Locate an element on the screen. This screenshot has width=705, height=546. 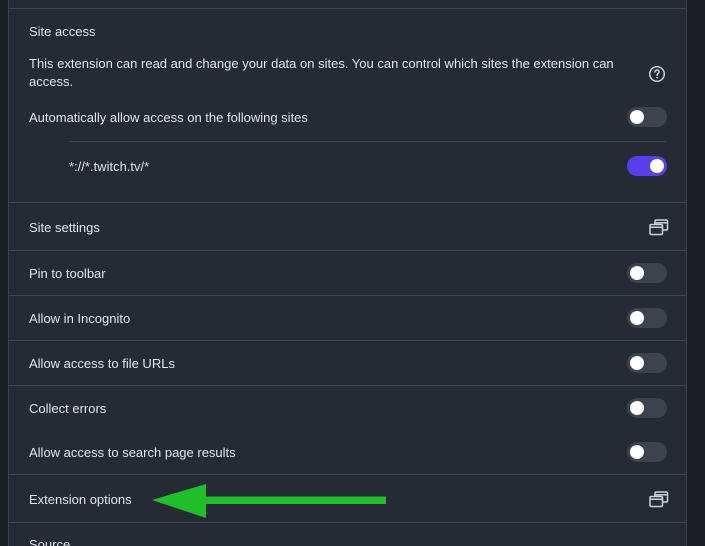
site-pattern-label: *://*.twitch.tv/* is located at coordinates (109, 166).